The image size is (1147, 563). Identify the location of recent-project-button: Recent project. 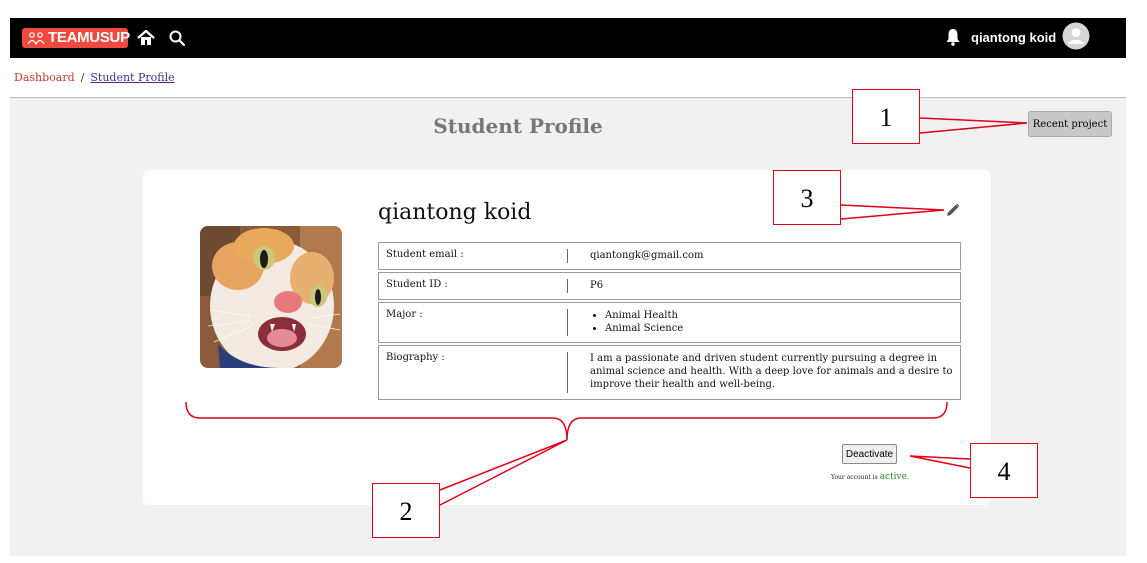
(1070, 124).